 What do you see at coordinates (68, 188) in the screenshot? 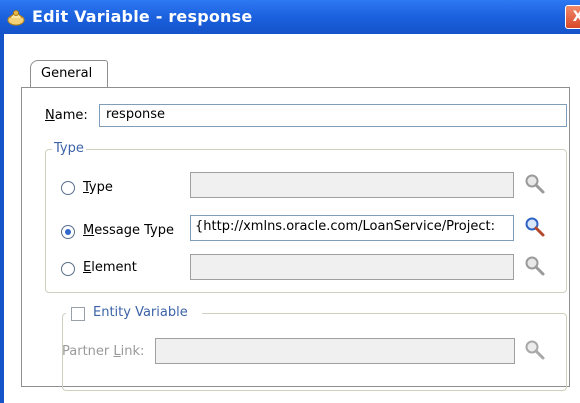
I see `type-radio` at bounding box center [68, 188].